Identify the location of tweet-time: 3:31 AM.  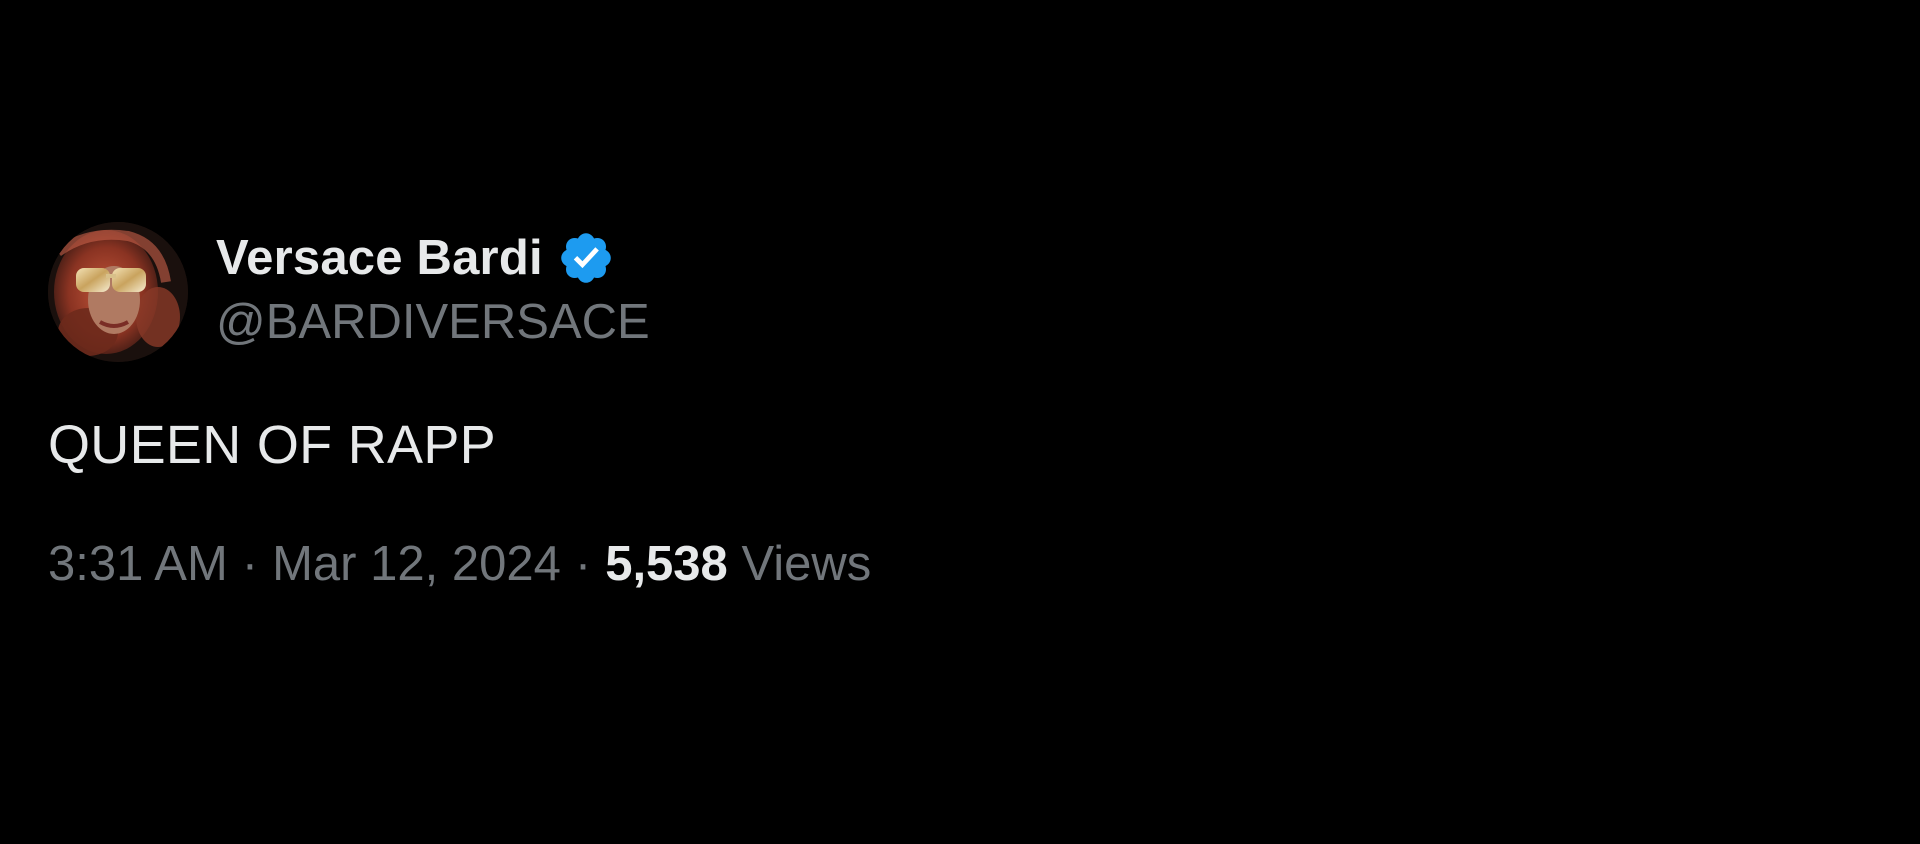
(138, 564).